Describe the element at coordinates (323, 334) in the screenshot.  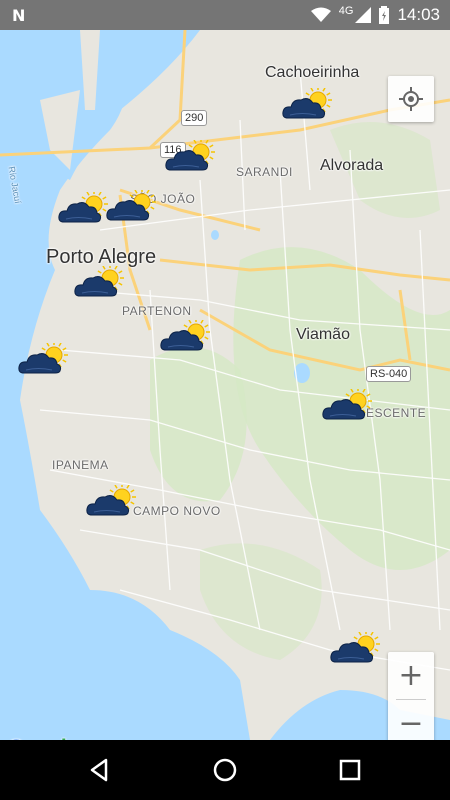
I see `label-viamao: Viamão` at that location.